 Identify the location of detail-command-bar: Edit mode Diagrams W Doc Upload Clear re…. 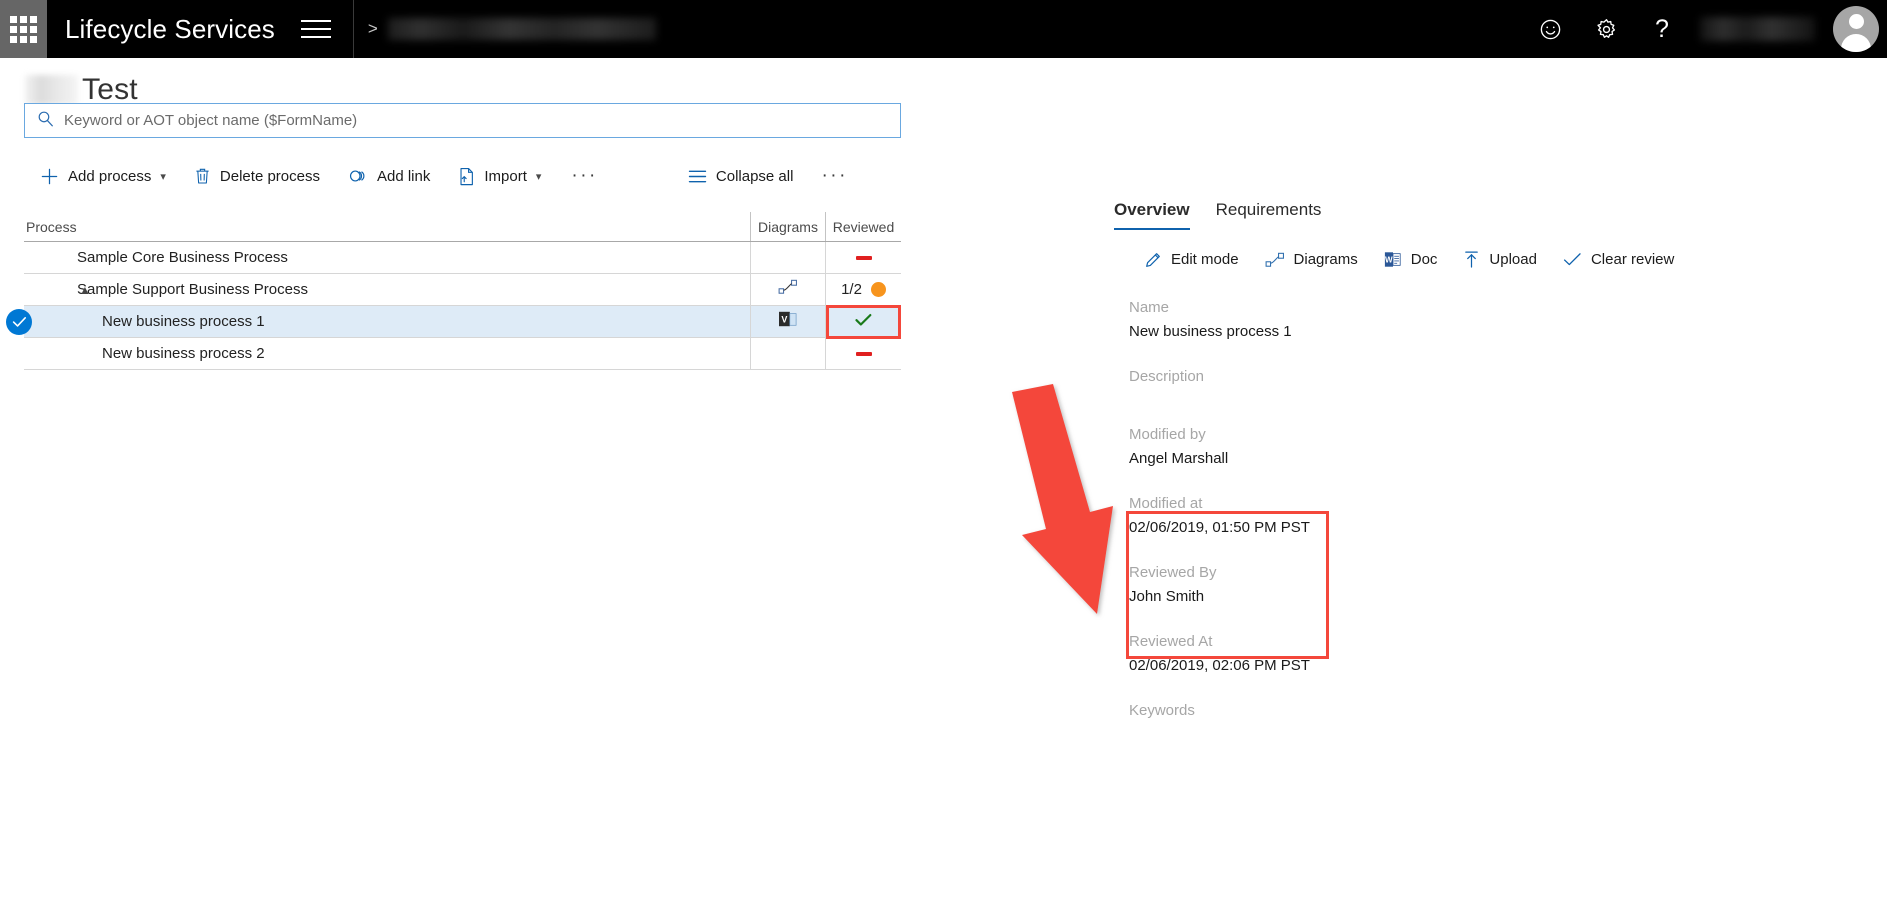
(1509, 259).